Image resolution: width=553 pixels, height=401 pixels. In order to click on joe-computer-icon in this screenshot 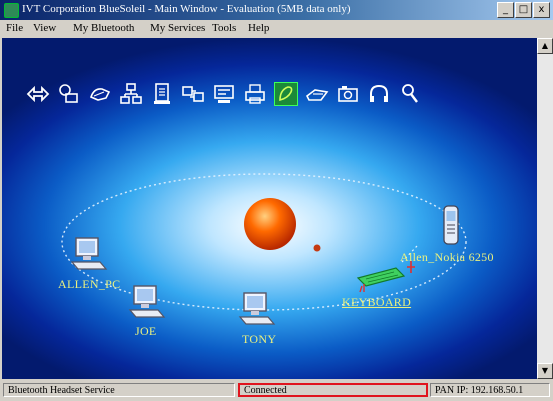, I will do `click(148, 303)`.